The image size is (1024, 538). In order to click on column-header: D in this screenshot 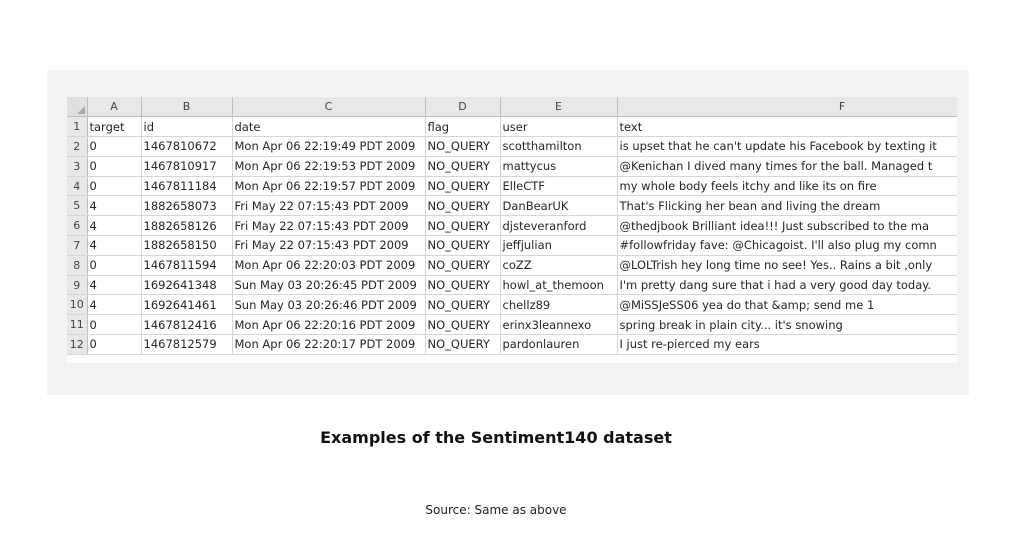, I will do `click(463, 107)`.